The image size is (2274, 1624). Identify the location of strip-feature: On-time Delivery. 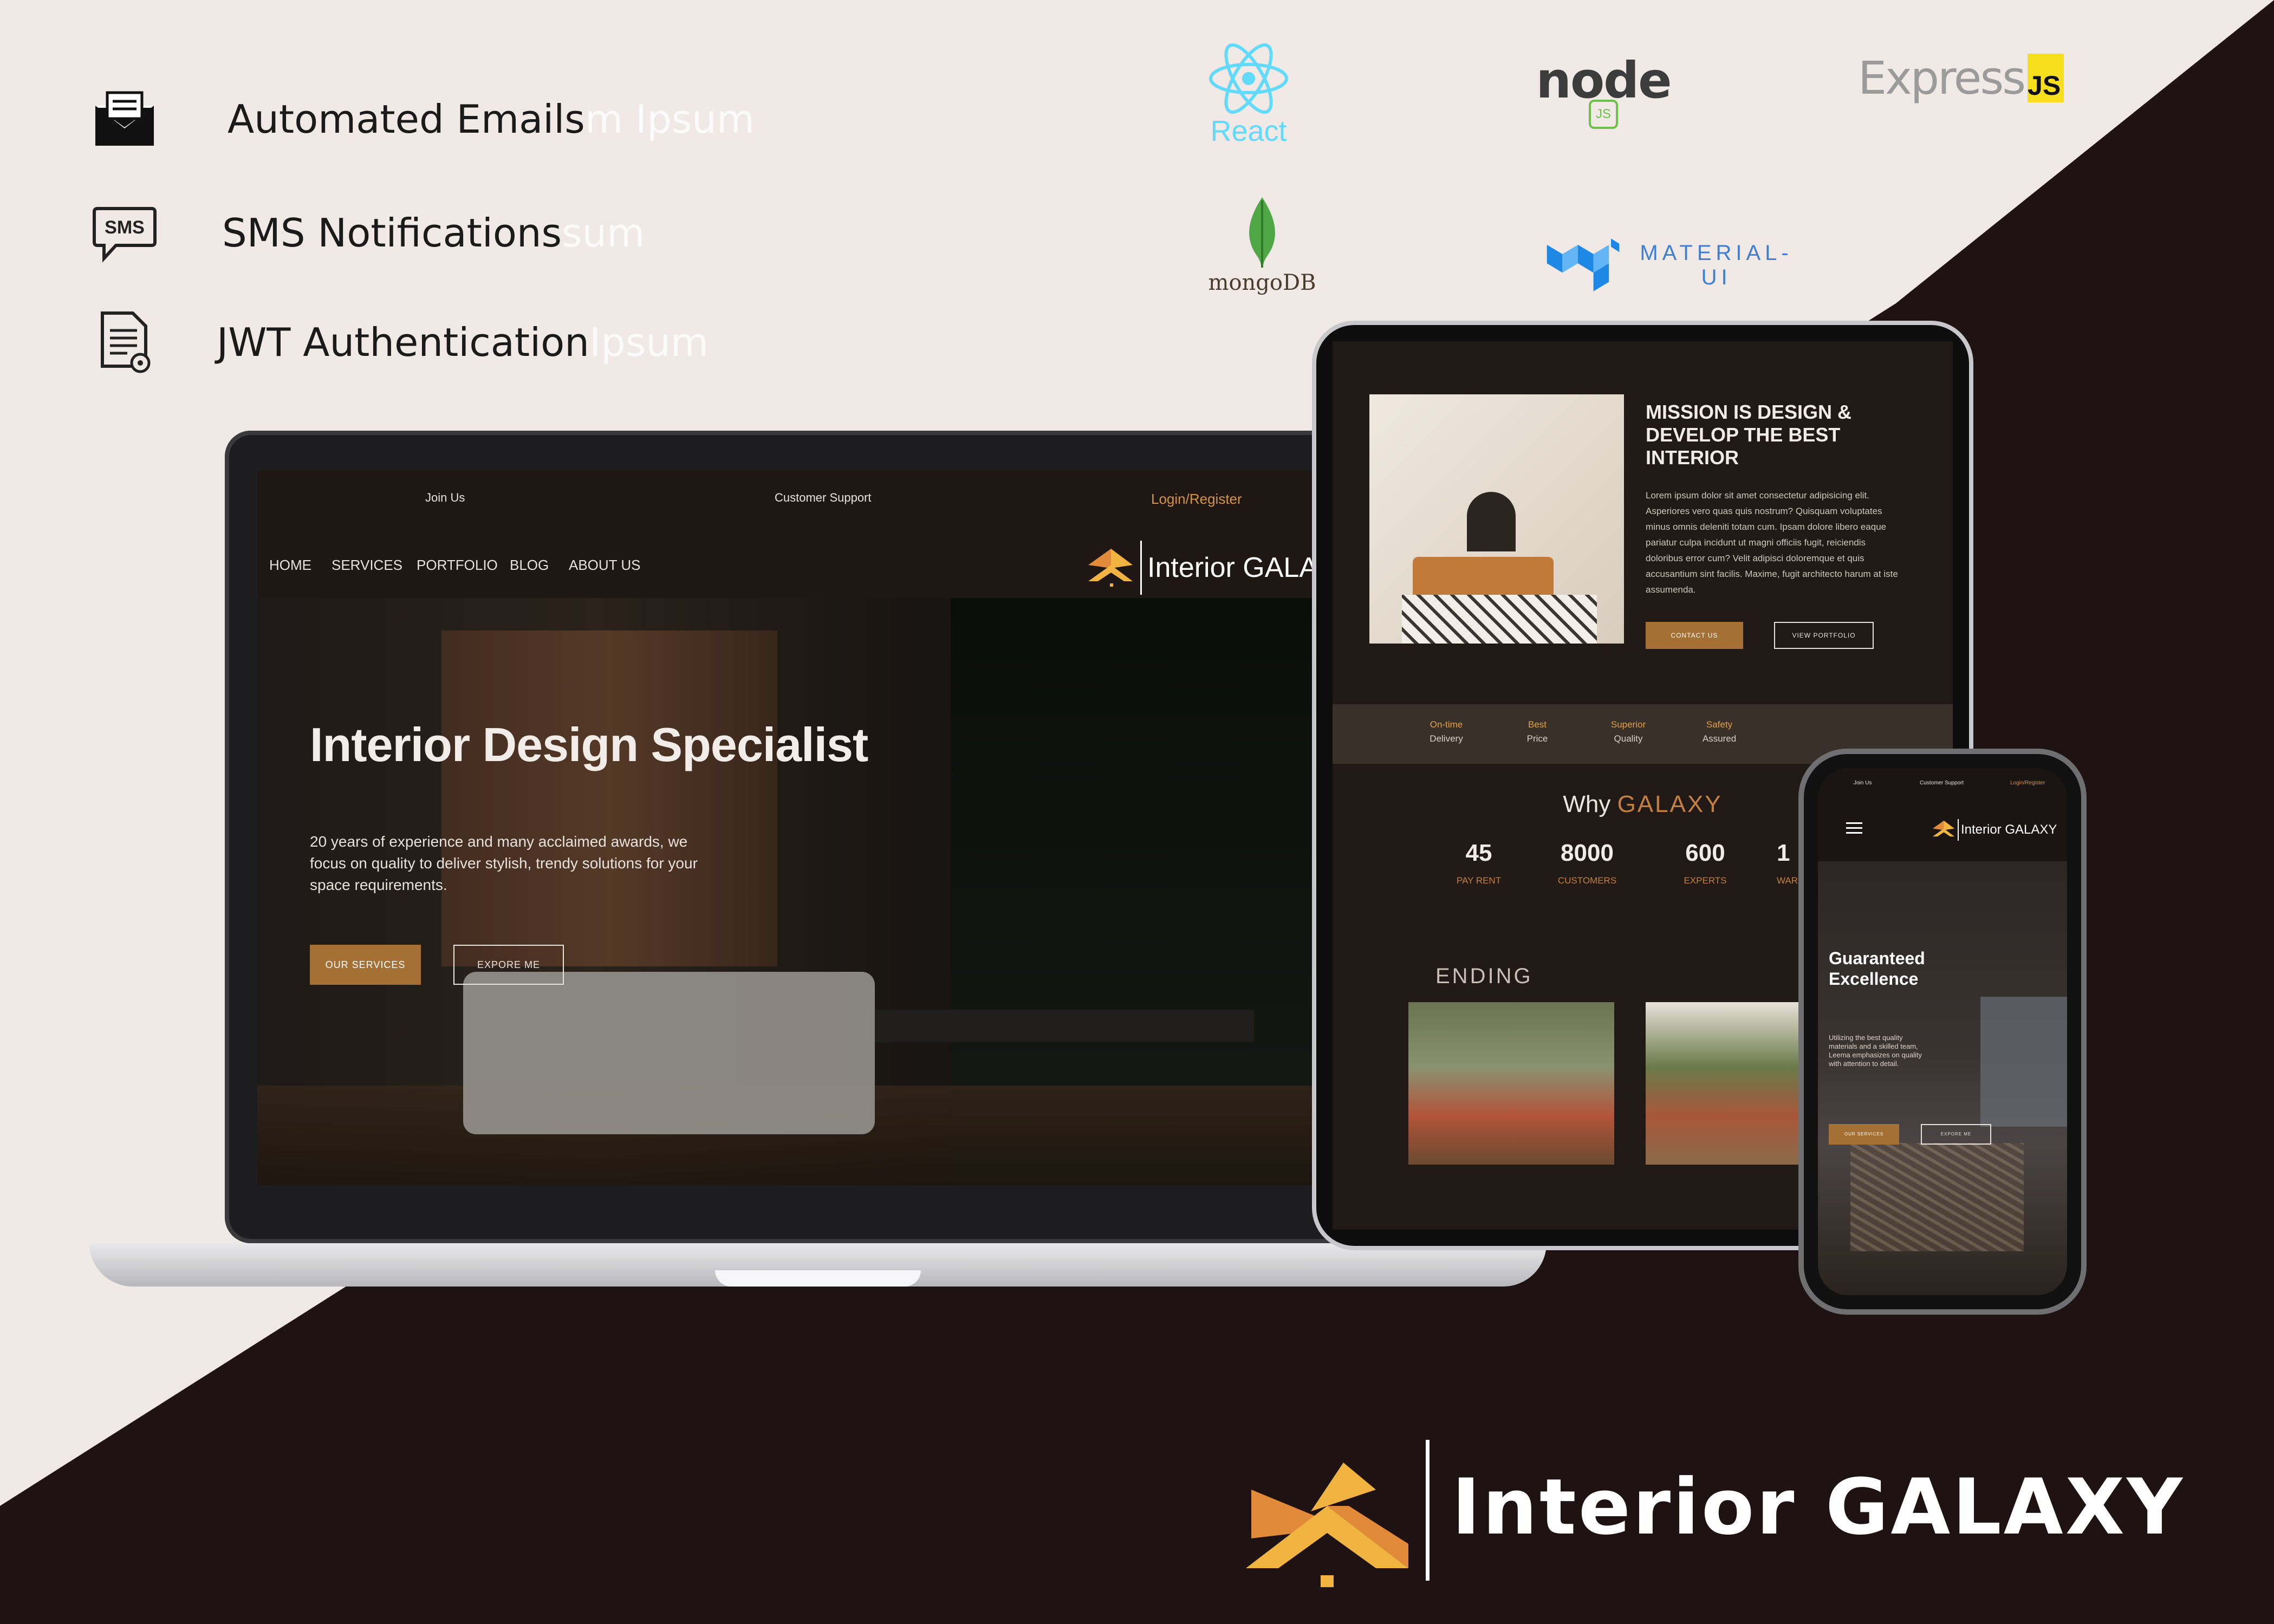
(1446, 731).